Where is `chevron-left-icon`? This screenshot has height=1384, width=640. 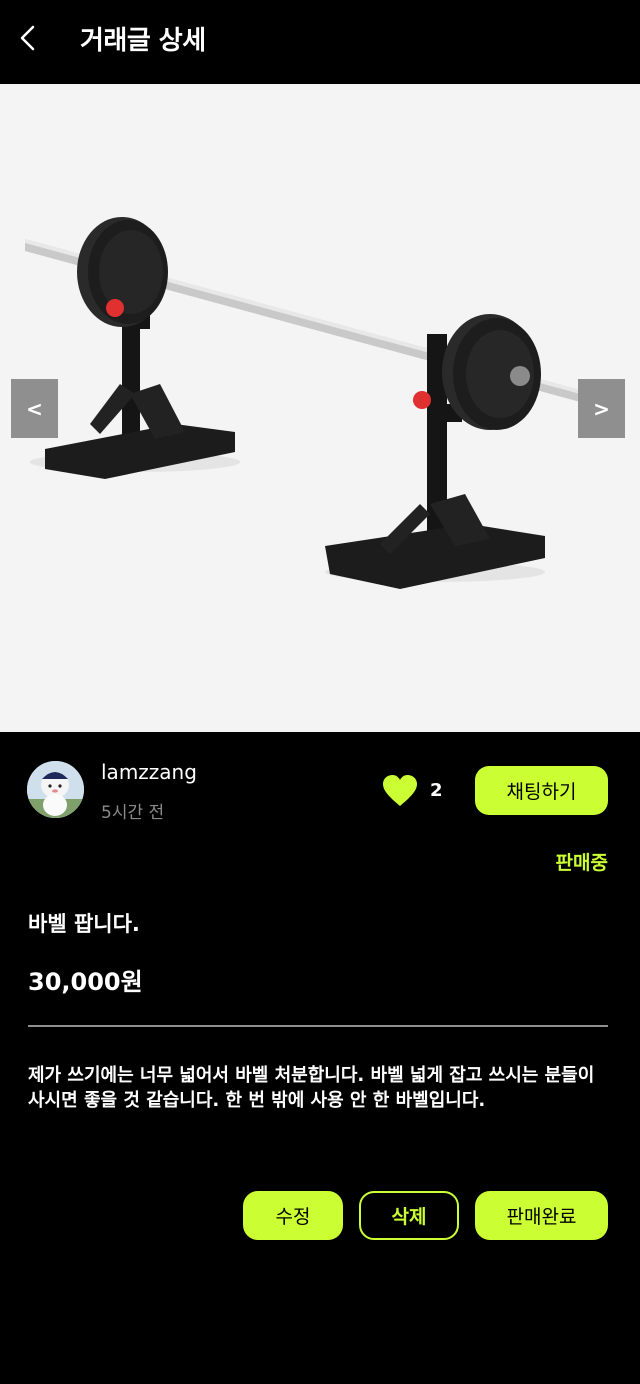 chevron-left-icon is located at coordinates (27, 38).